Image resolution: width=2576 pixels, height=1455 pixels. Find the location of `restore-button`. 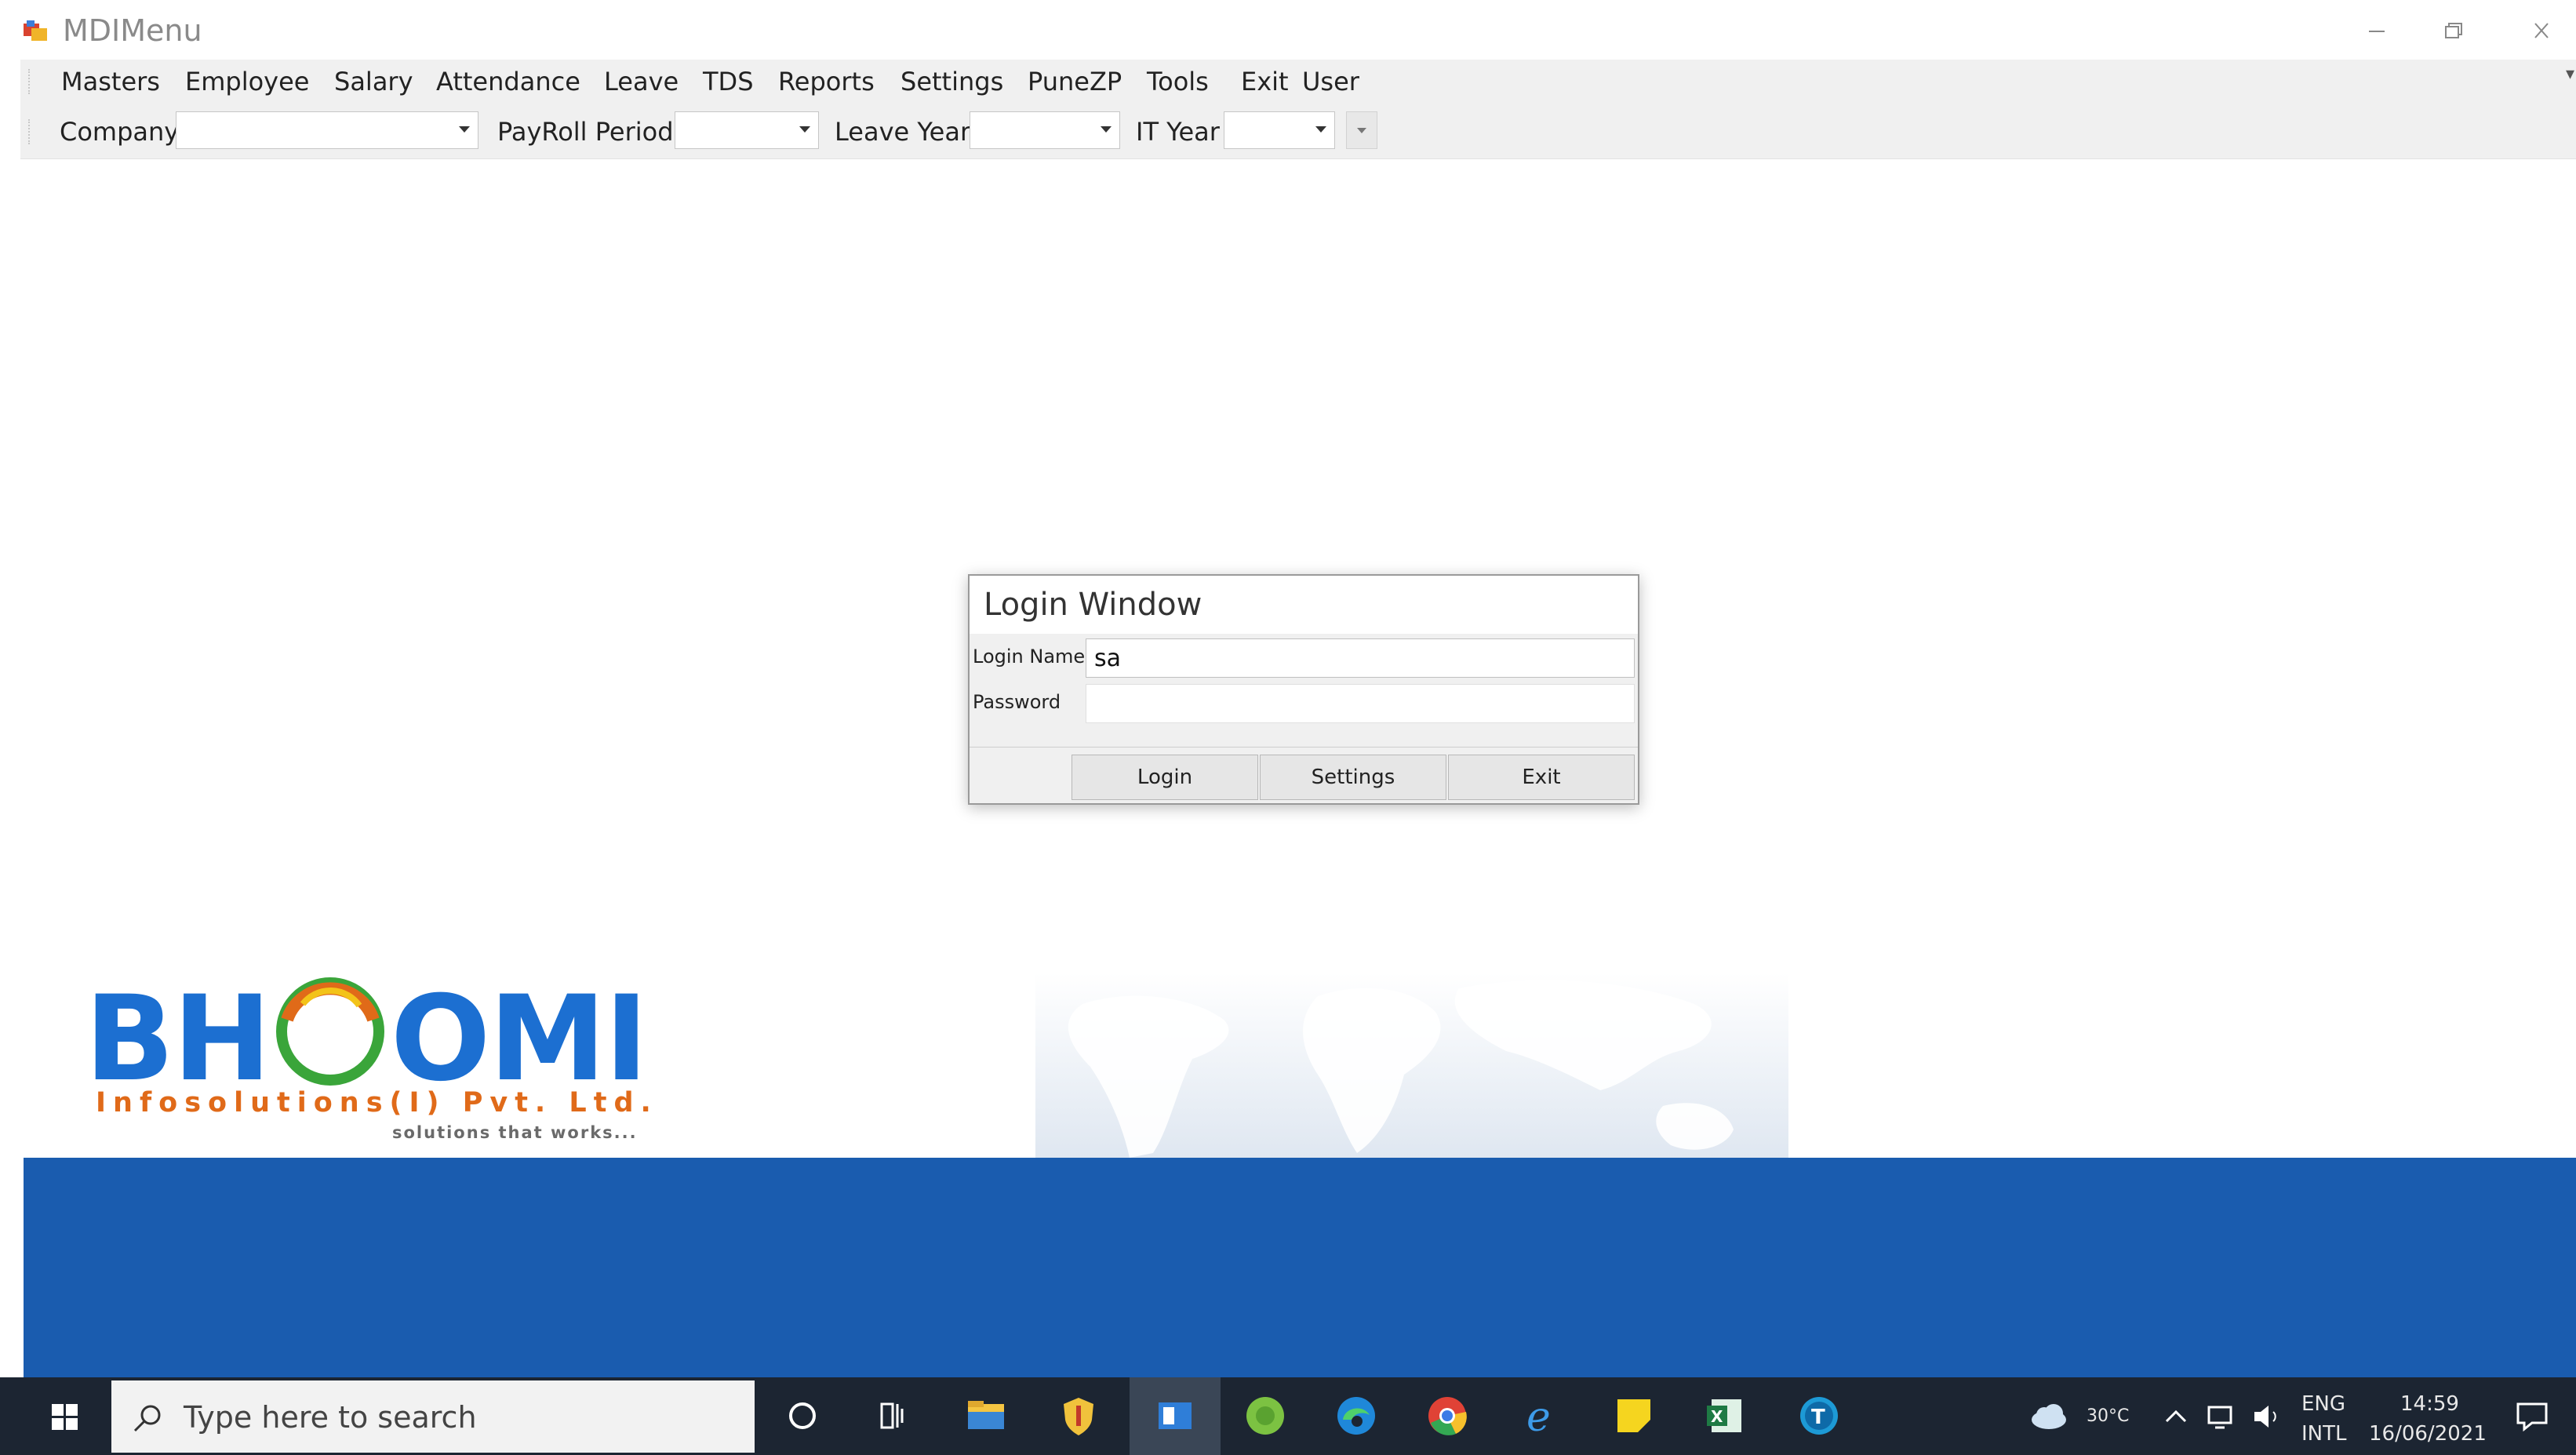

restore-button is located at coordinates (2452, 31).